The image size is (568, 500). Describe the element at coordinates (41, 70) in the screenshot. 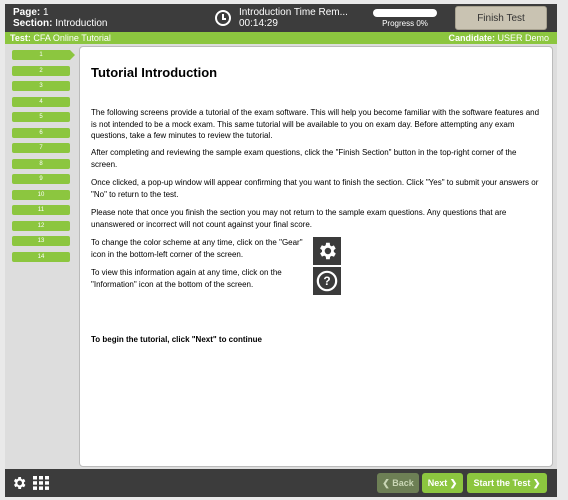

I see `question-button-2: 2` at that location.